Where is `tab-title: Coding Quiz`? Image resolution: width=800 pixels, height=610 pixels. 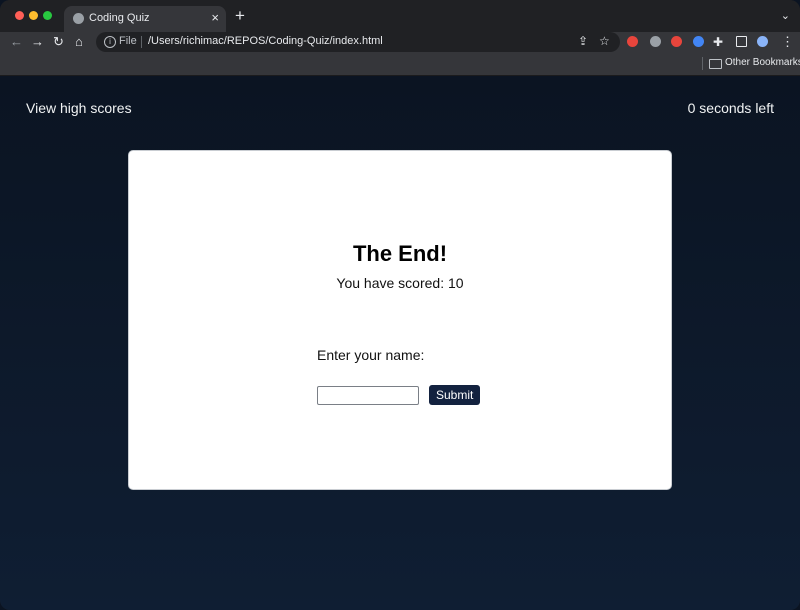 tab-title: Coding Quiz is located at coordinates (119, 18).